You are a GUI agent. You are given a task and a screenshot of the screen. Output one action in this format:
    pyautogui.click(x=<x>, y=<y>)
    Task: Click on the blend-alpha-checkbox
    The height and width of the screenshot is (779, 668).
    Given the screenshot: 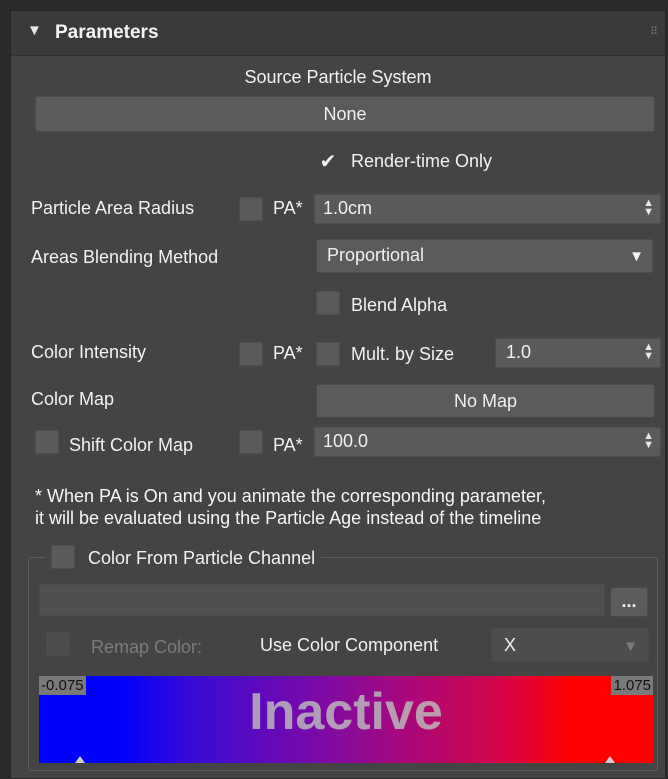 What is the action you would take?
    pyautogui.click(x=328, y=303)
    